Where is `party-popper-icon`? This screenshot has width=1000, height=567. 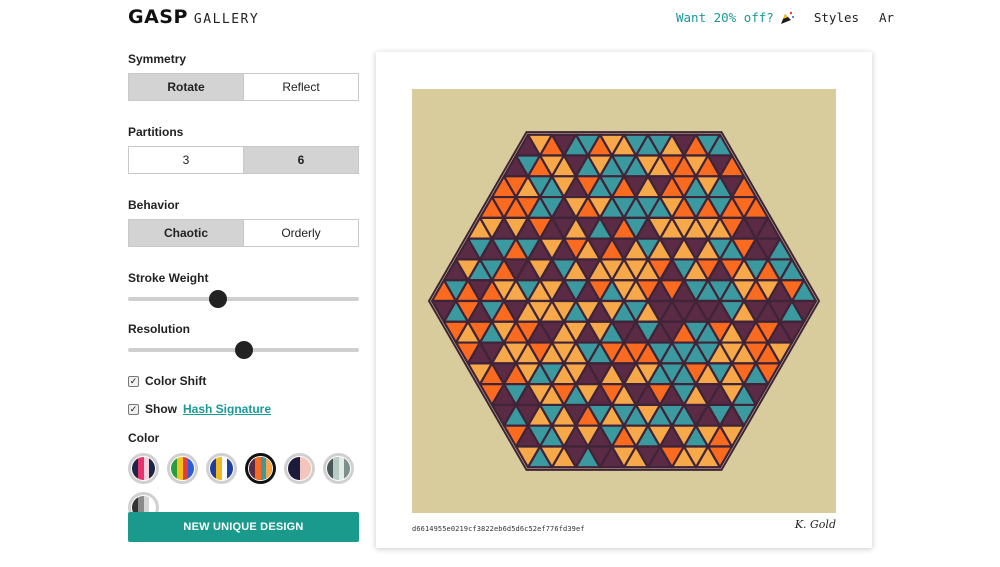
party-popper-icon is located at coordinates (787, 17).